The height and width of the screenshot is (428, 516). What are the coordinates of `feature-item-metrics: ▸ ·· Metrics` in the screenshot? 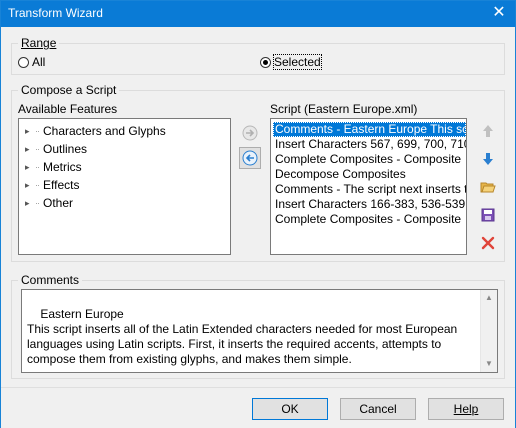 It's located at (53, 167).